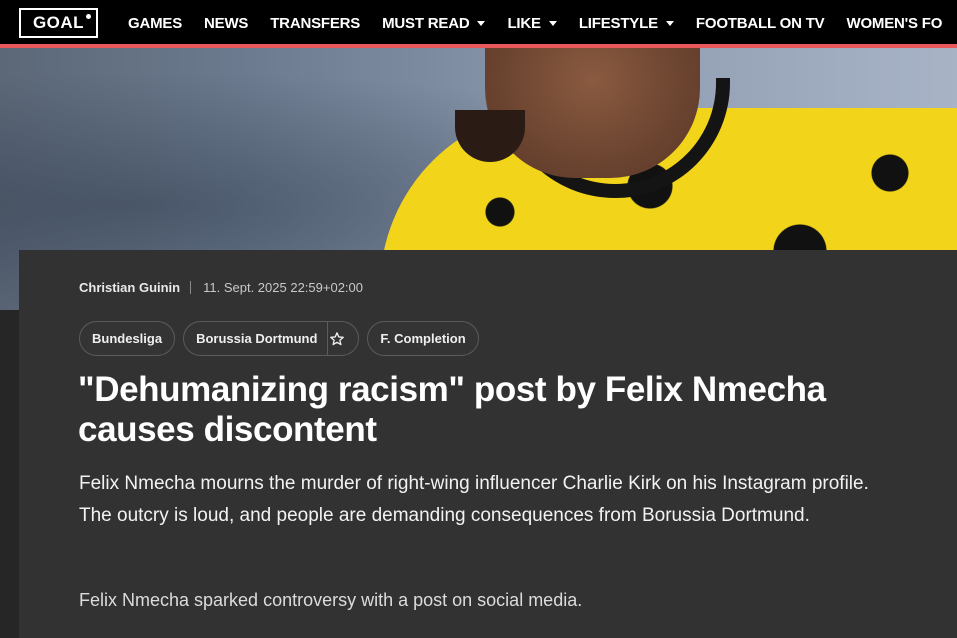  I want to click on tag-label: Borussia Dortmund, so click(257, 338).